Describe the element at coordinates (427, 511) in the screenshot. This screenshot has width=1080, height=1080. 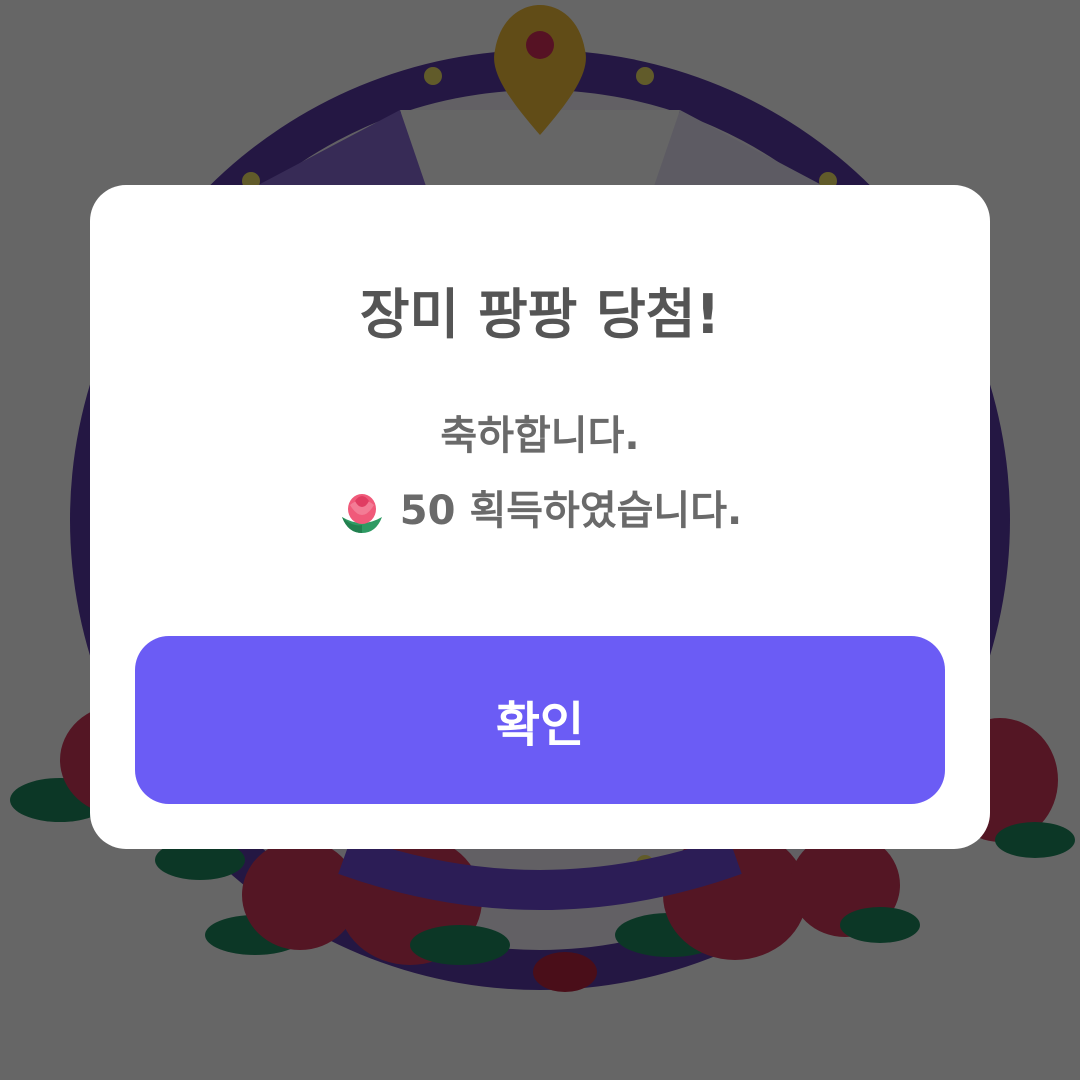
I see `reward-amount: 50` at that location.